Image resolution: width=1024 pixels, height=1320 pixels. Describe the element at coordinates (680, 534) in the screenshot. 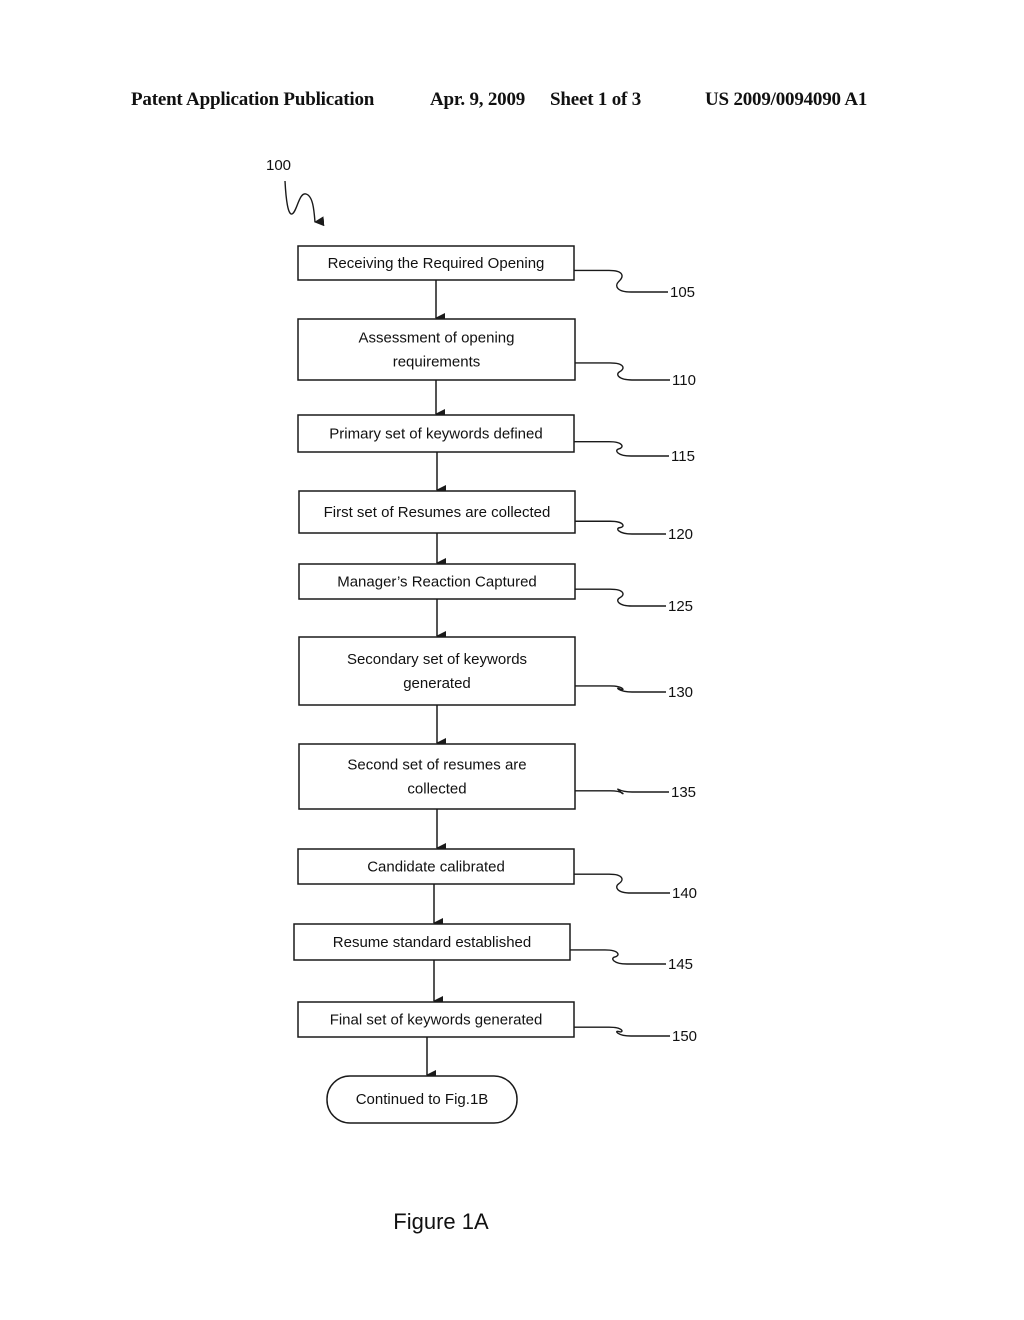

I see `reference-numeral: 120` at that location.